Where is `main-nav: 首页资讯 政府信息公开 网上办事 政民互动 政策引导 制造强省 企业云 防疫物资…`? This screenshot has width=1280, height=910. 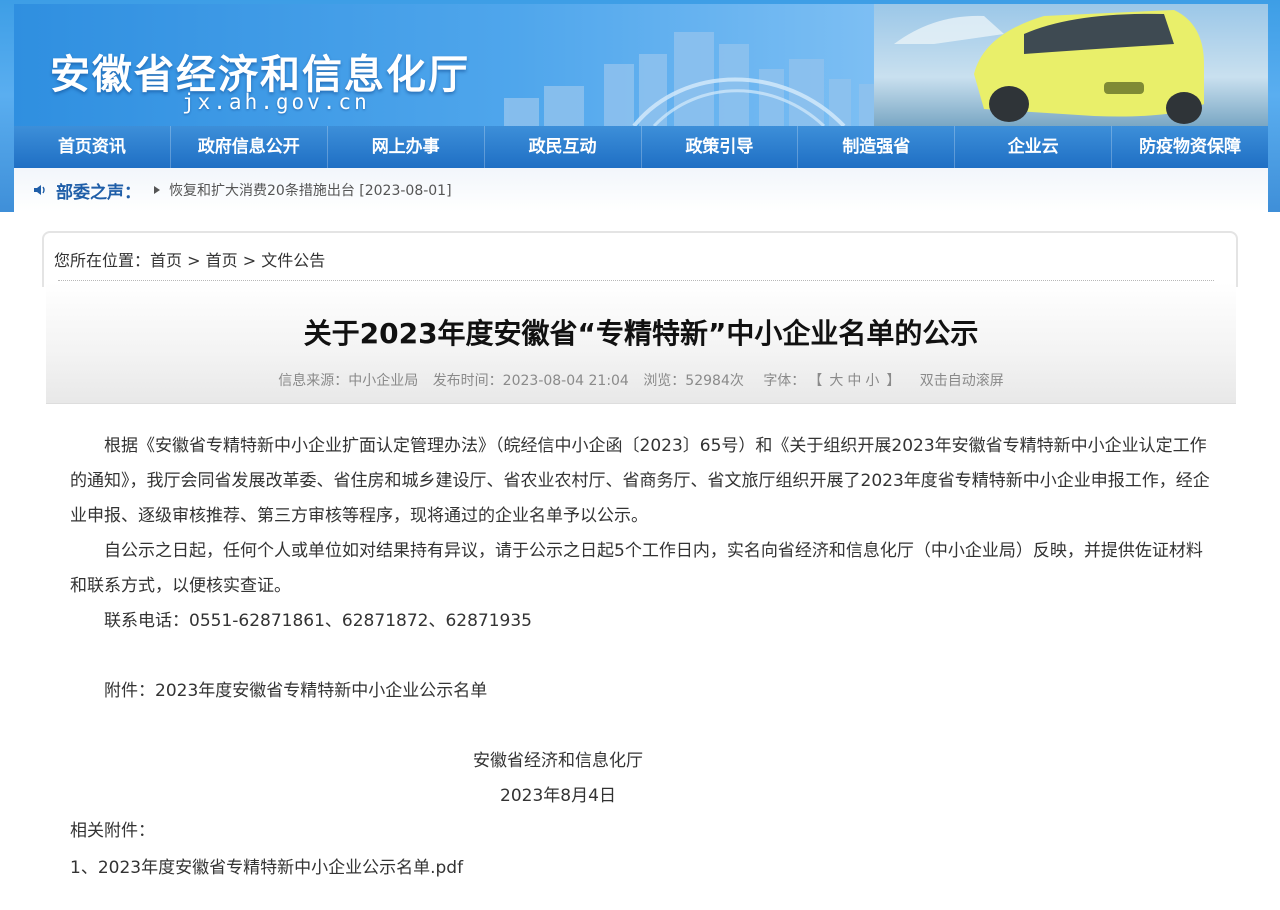 main-nav: 首页资讯 政府信息公开 网上办事 政民互动 政策引导 制造强省 企业云 防疫物资… is located at coordinates (641, 147).